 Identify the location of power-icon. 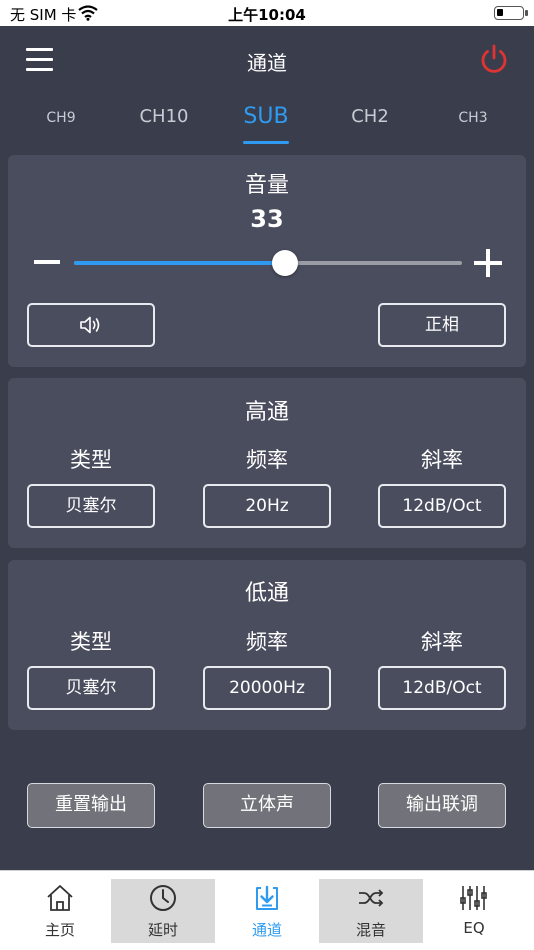
(494, 59).